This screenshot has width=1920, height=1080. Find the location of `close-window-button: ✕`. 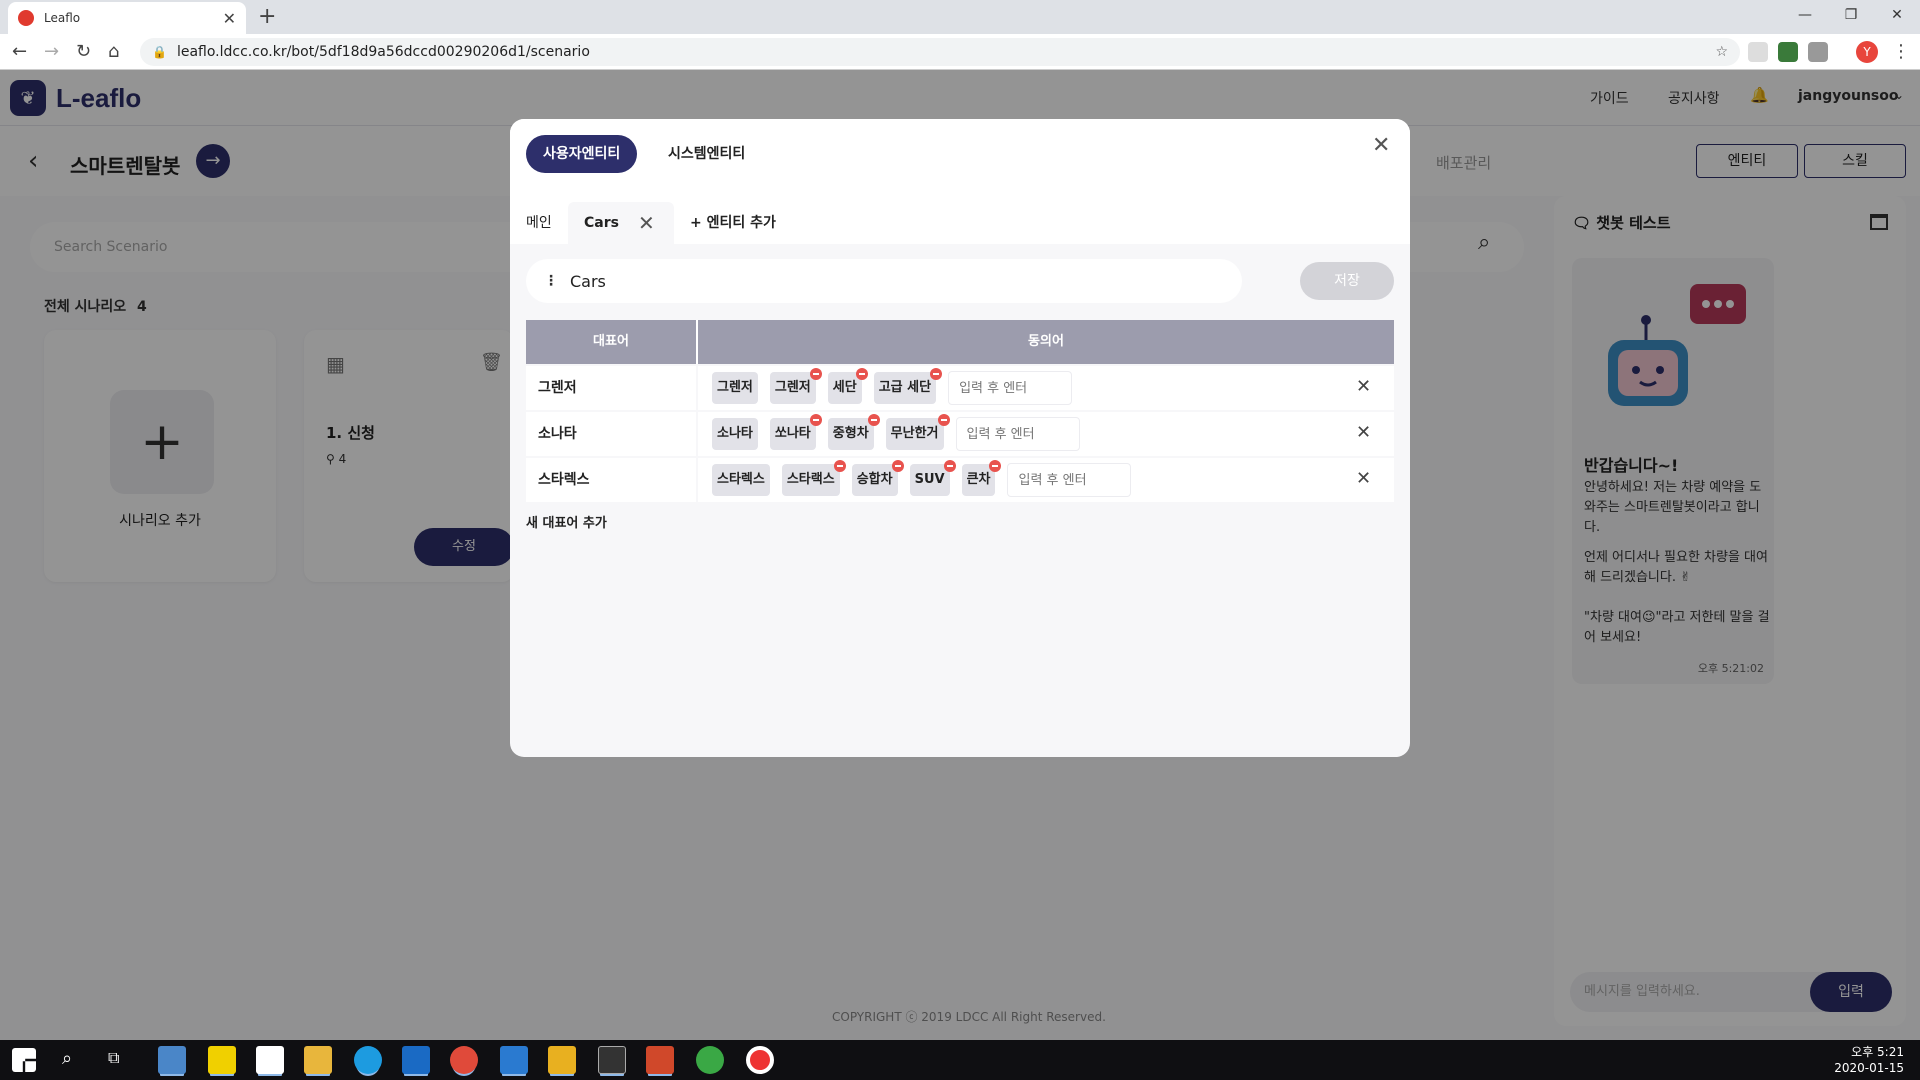

close-window-button: ✕ is located at coordinates (1897, 15).